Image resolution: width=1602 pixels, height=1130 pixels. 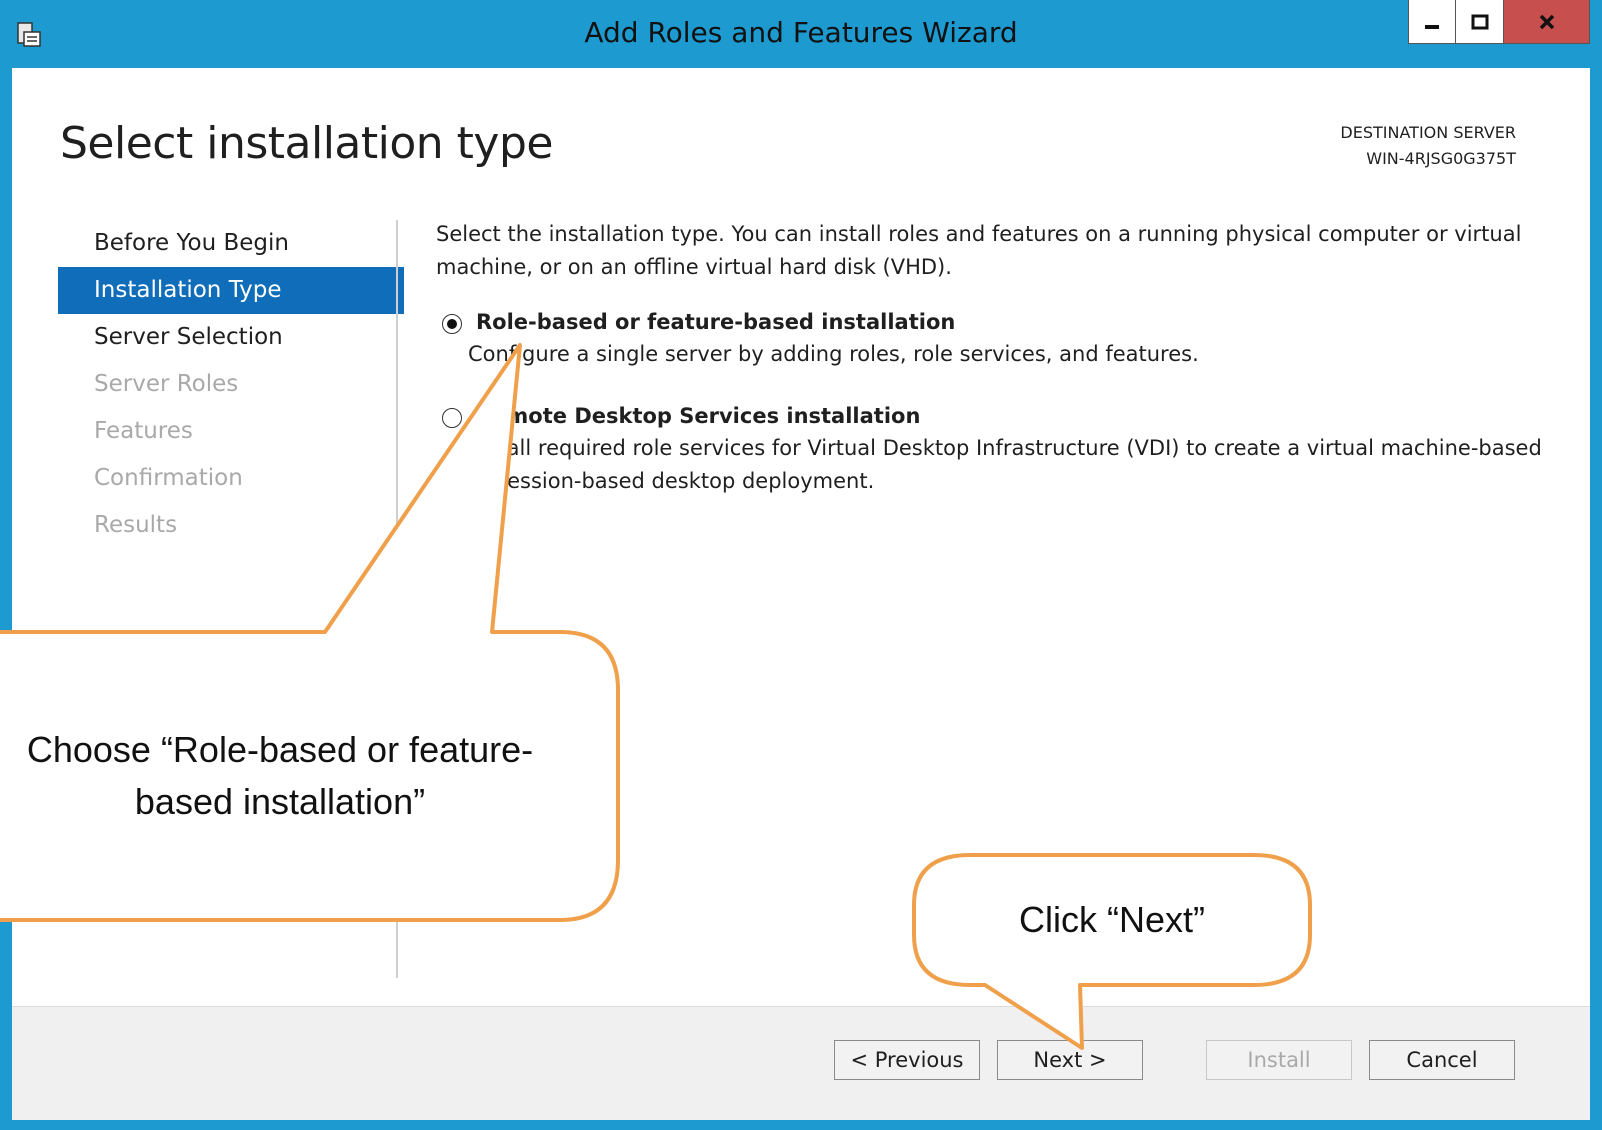 What do you see at coordinates (1279, 1060) in the screenshot?
I see `install-button: Install` at bounding box center [1279, 1060].